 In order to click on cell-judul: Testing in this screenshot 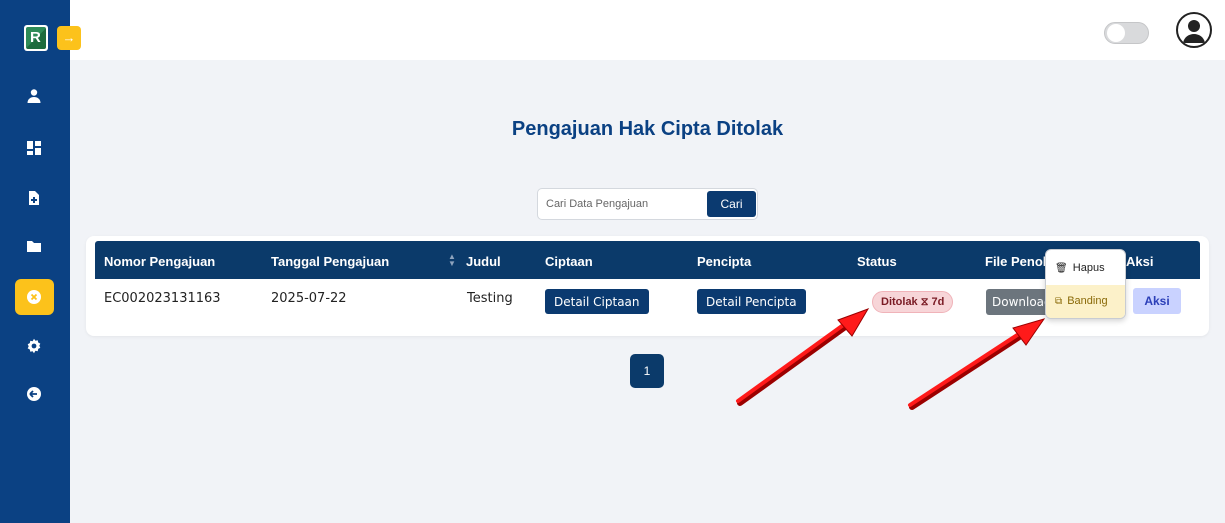, I will do `click(490, 298)`.